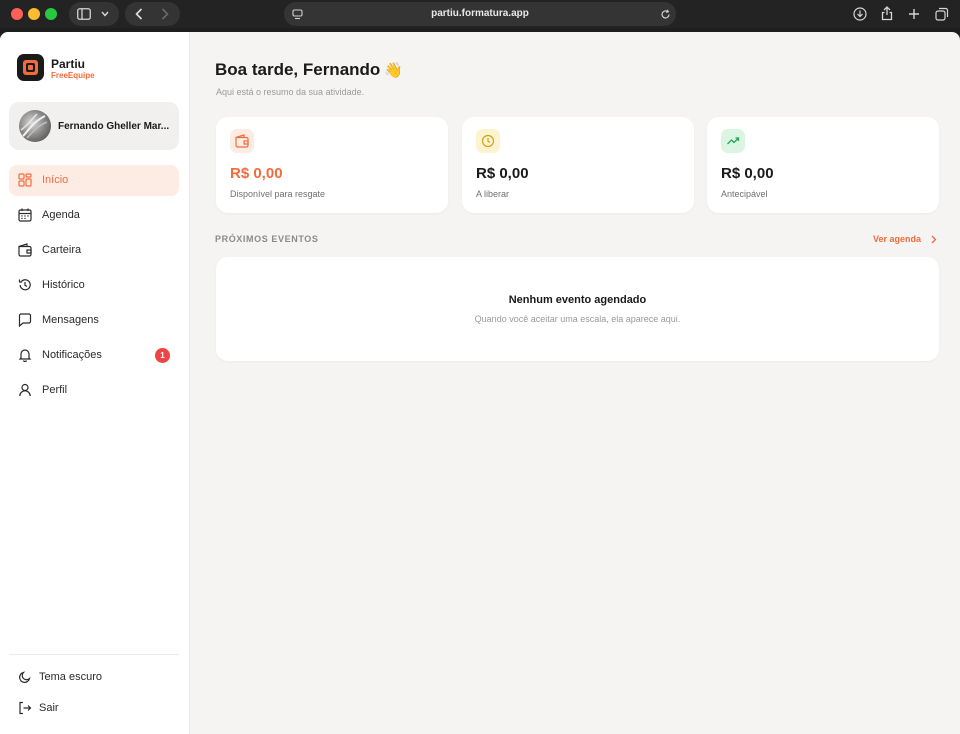  Describe the element at coordinates (25, 677) in the screenshot. I see `moon-icon` at that location.